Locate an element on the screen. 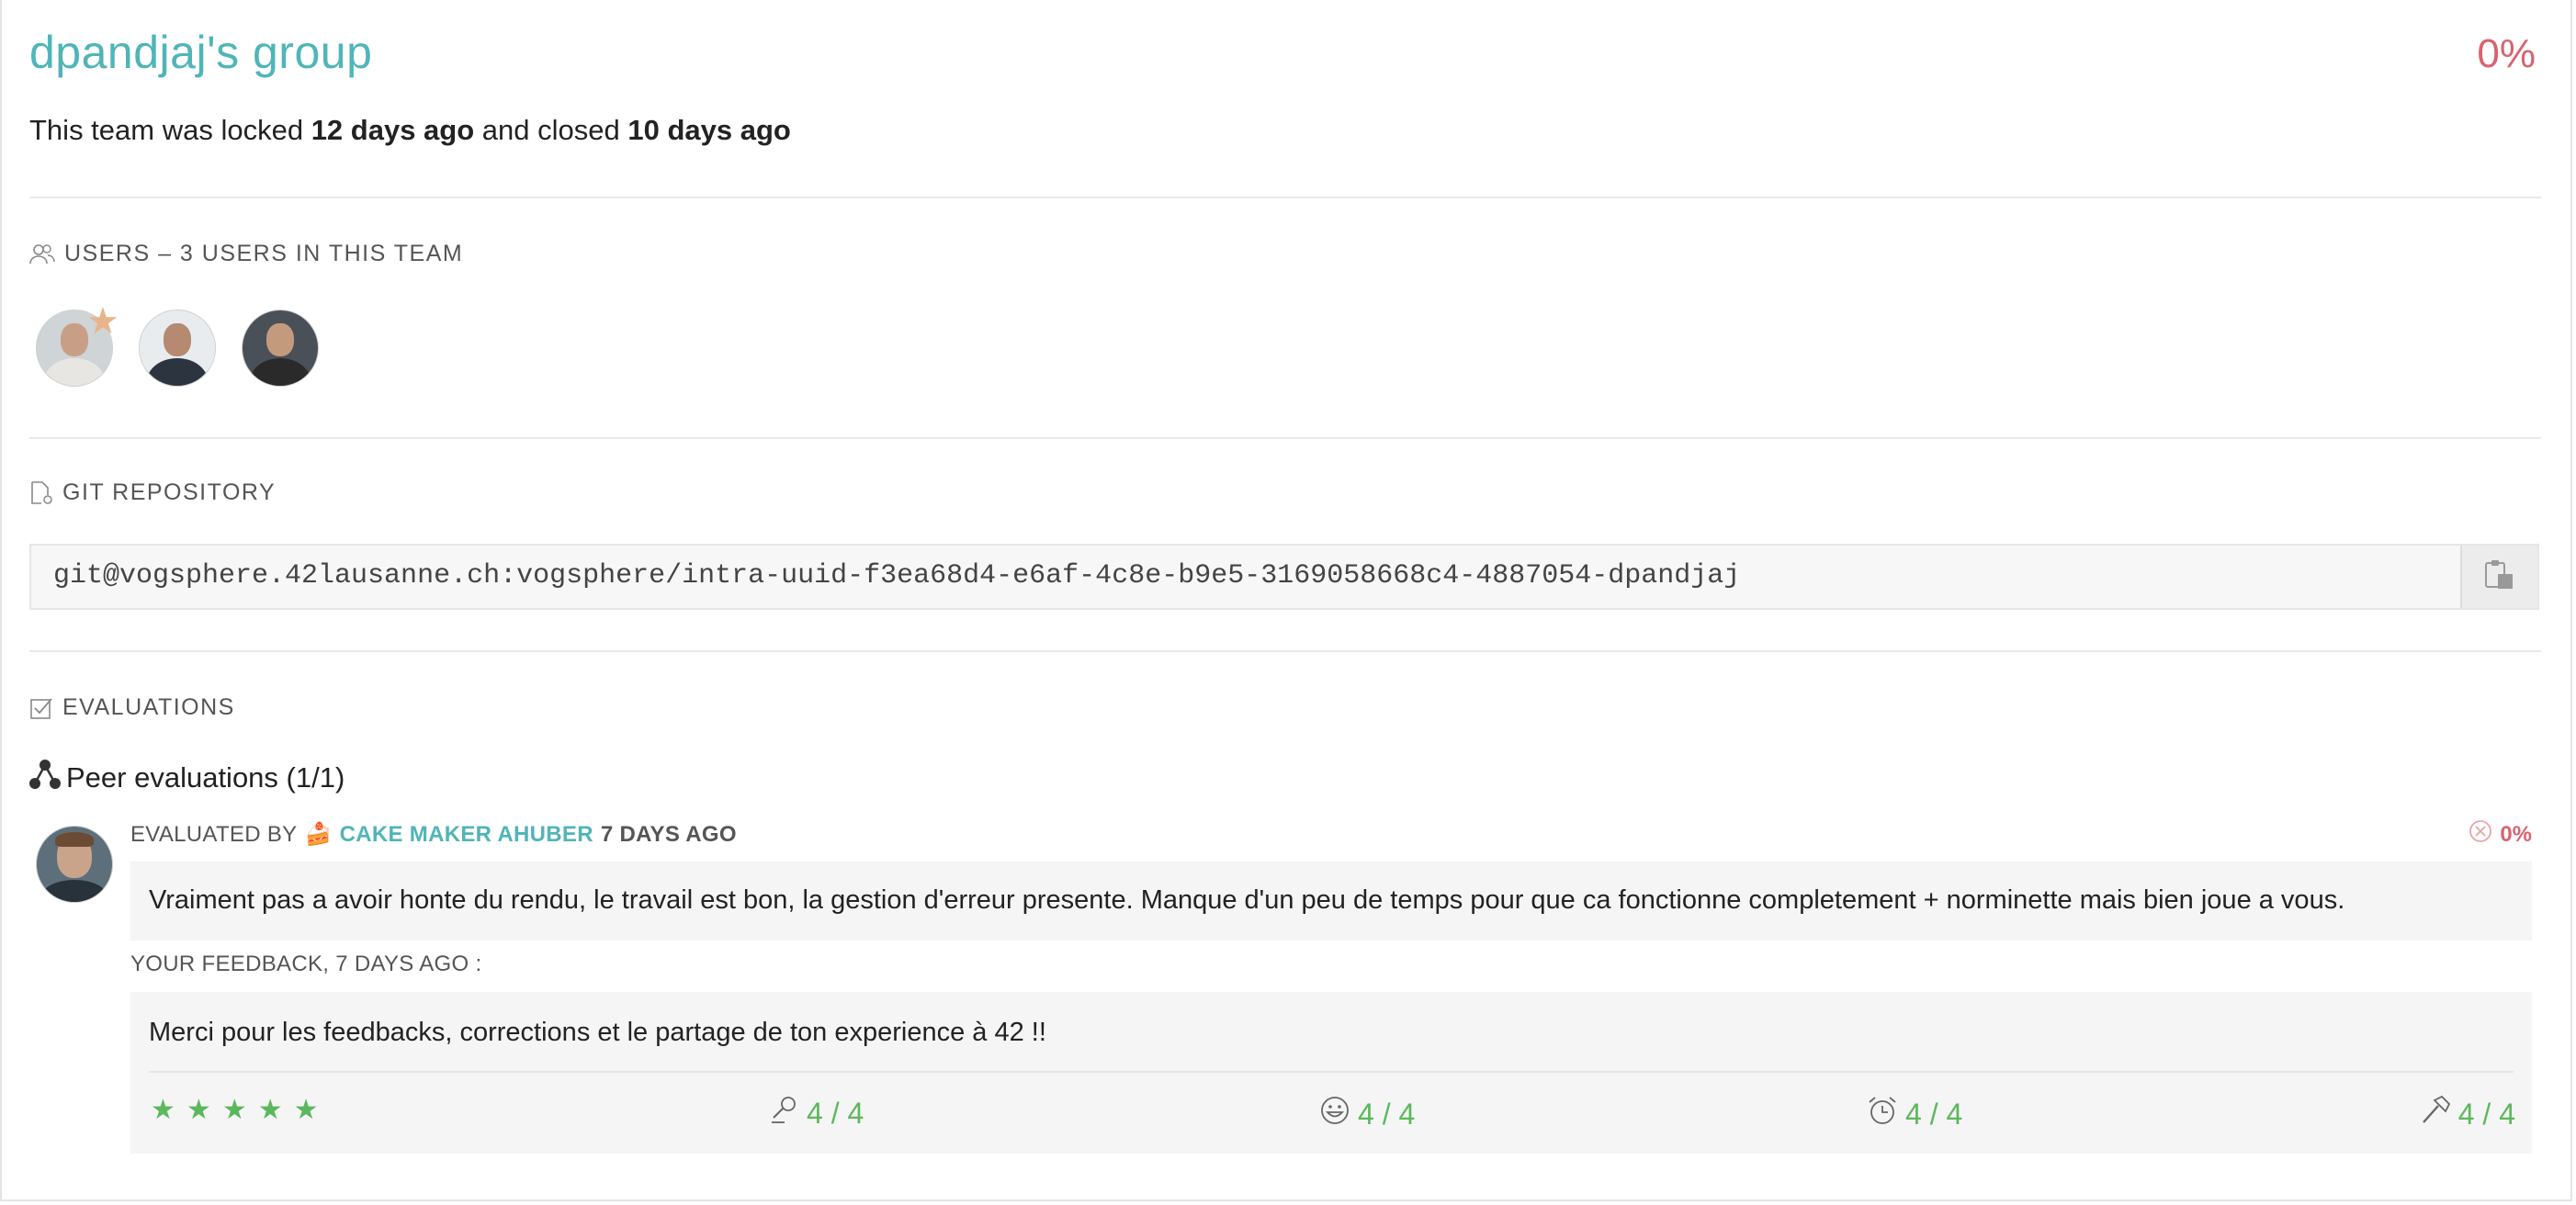  evaluation-mark-value: 0% is located at coordinates (2516, 834).